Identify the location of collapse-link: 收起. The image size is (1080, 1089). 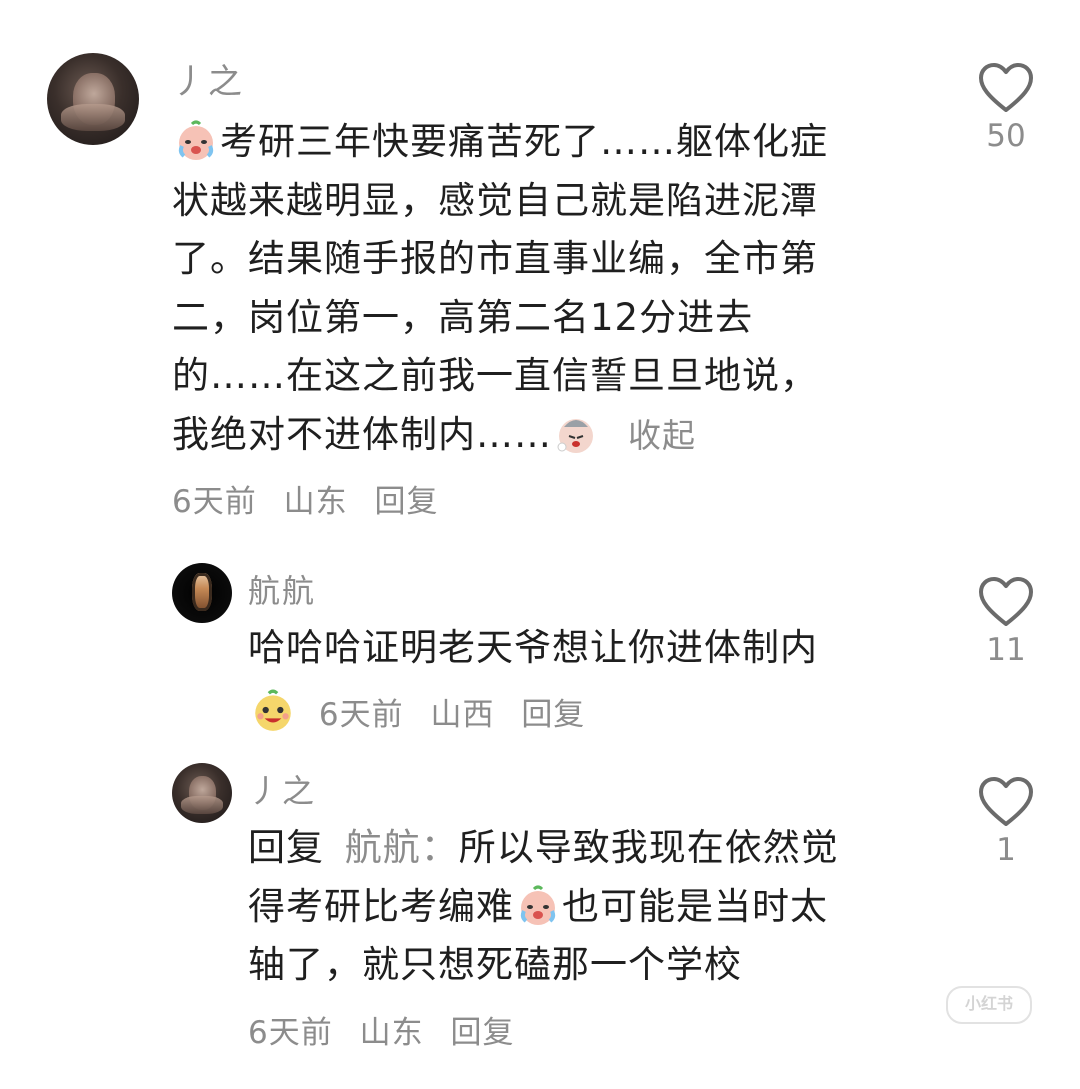
(662, 435).